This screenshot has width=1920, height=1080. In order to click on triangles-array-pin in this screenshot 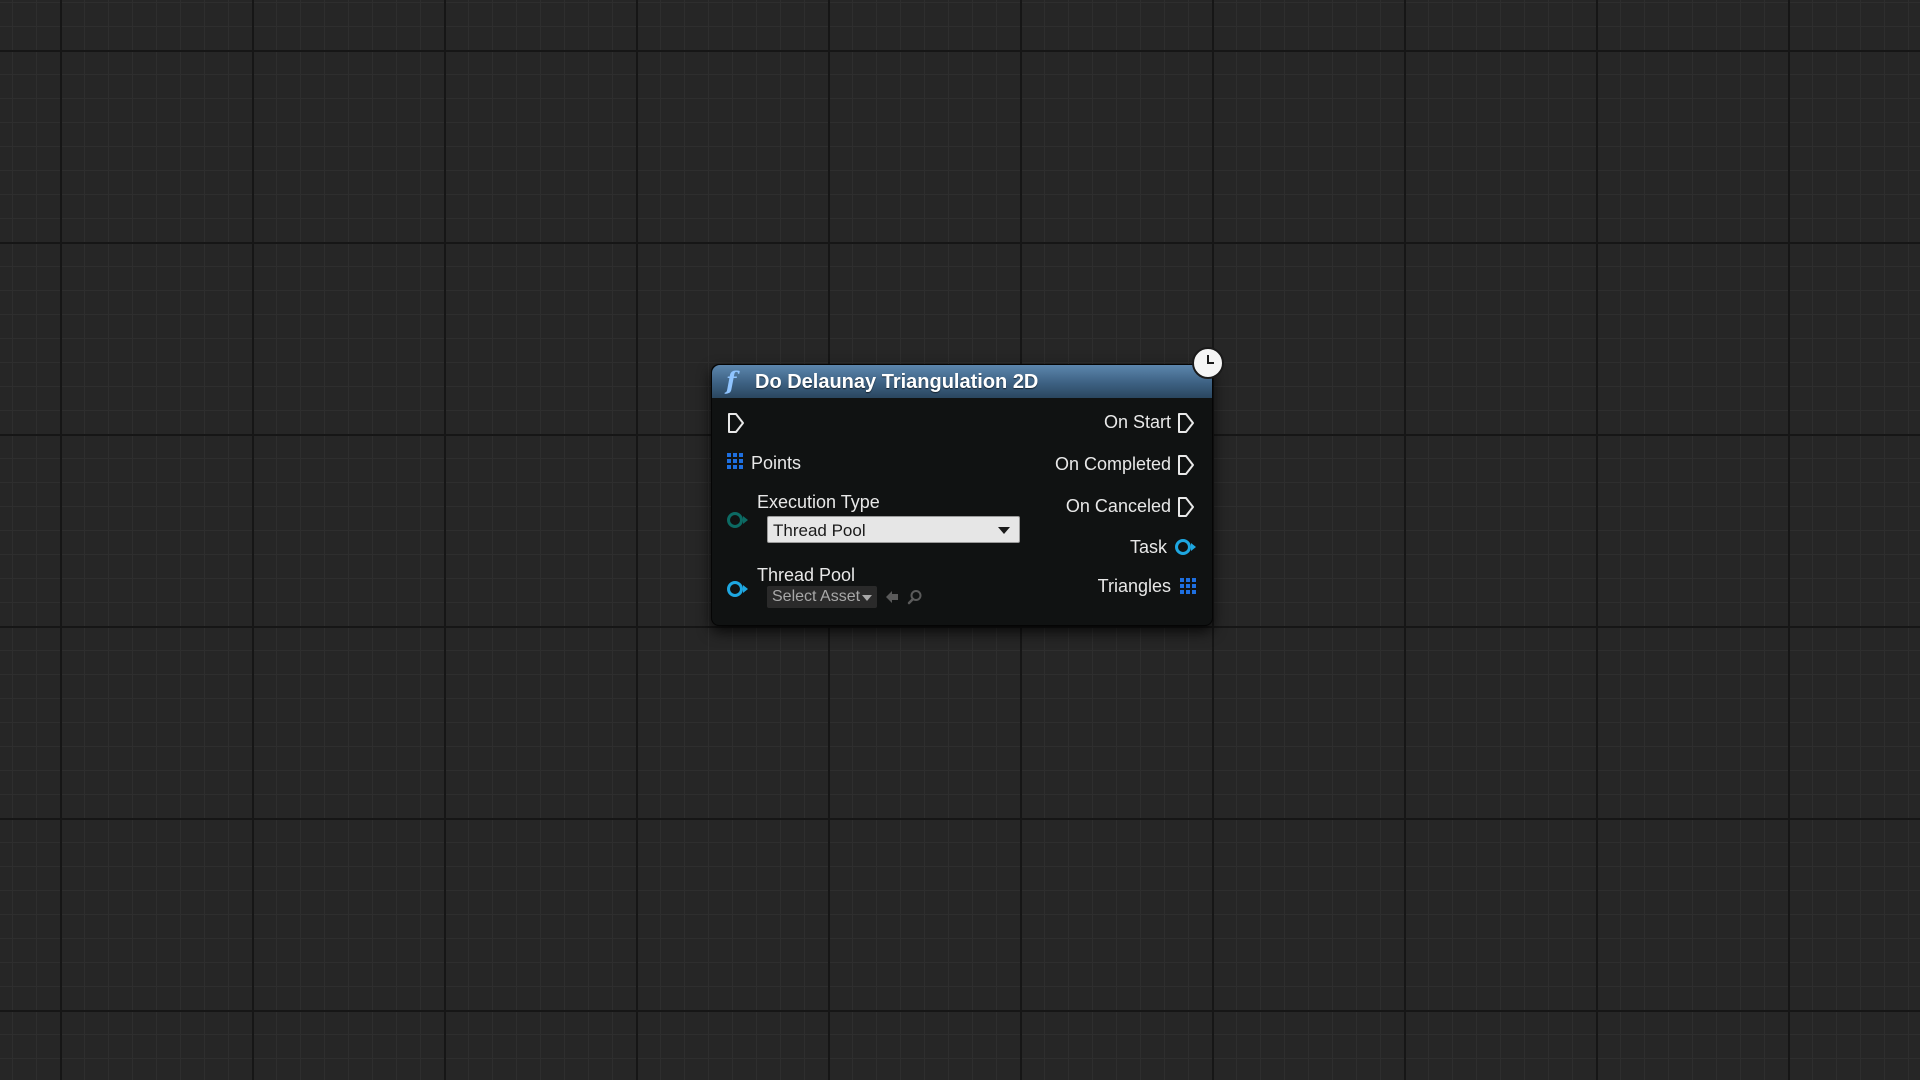, I will do `click(1188, 586)`.